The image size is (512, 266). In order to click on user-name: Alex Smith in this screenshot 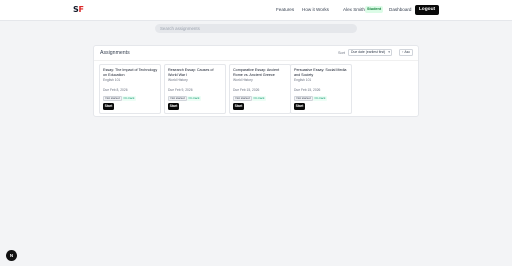, I will do `click(354, 9)`.